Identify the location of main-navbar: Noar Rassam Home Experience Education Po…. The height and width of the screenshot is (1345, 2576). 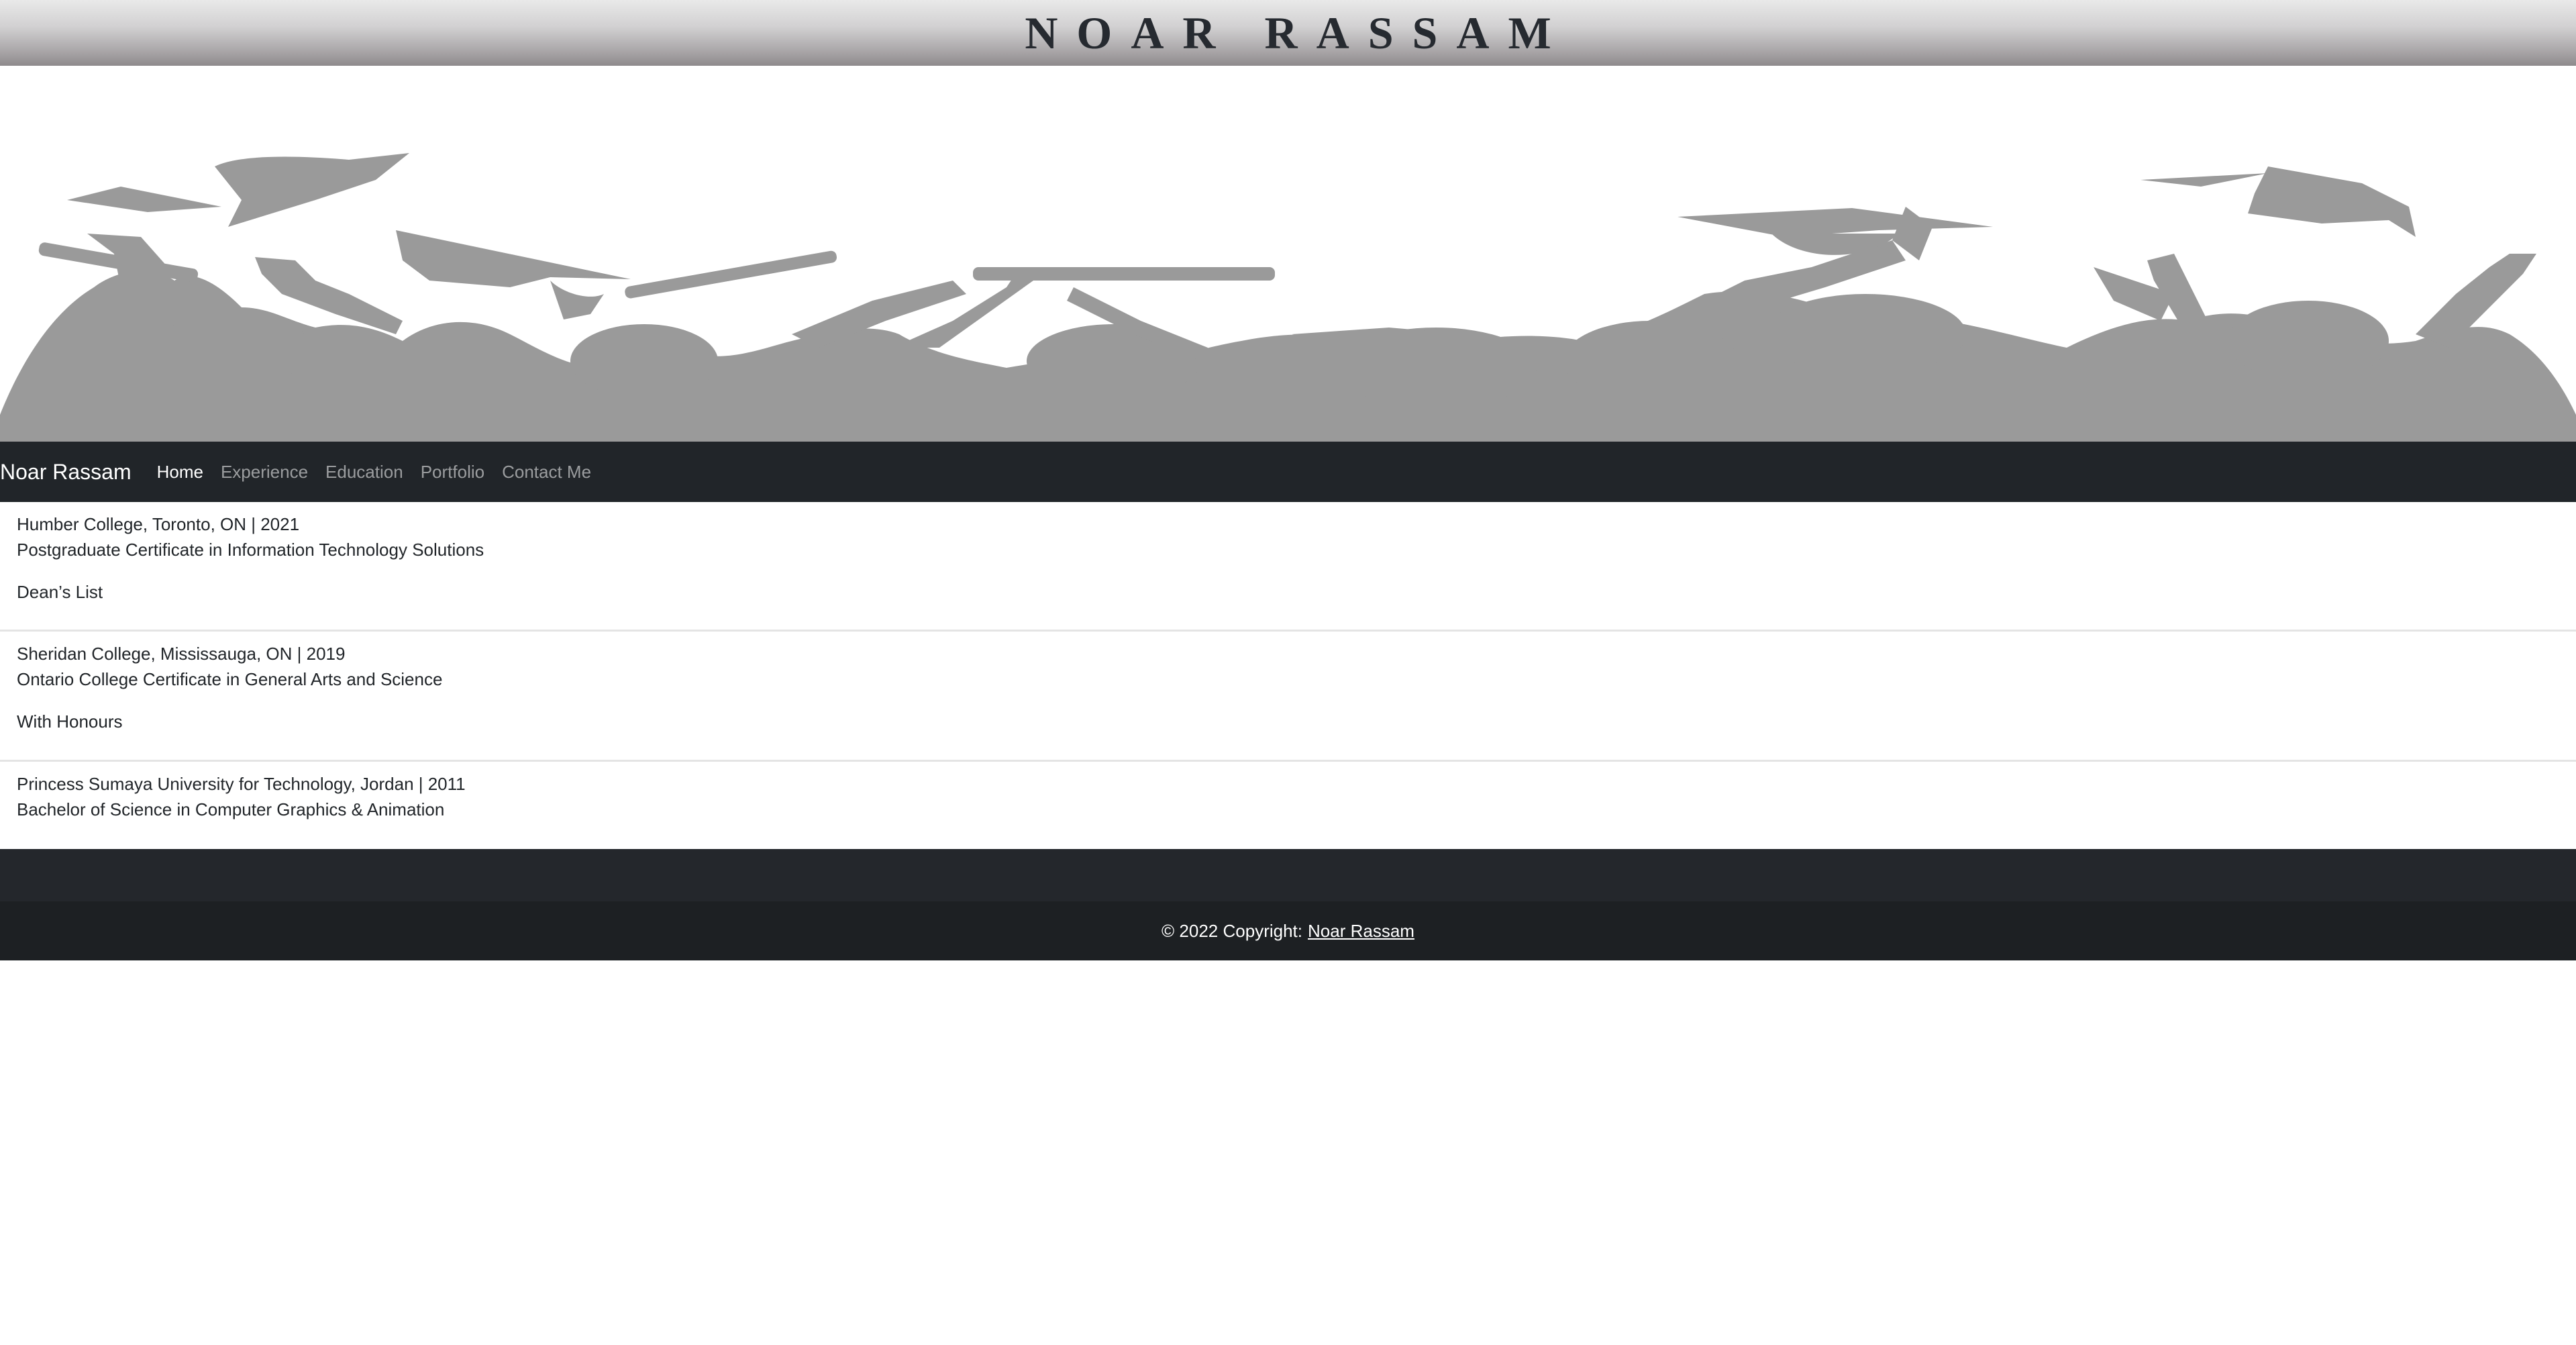
(1288, 472).